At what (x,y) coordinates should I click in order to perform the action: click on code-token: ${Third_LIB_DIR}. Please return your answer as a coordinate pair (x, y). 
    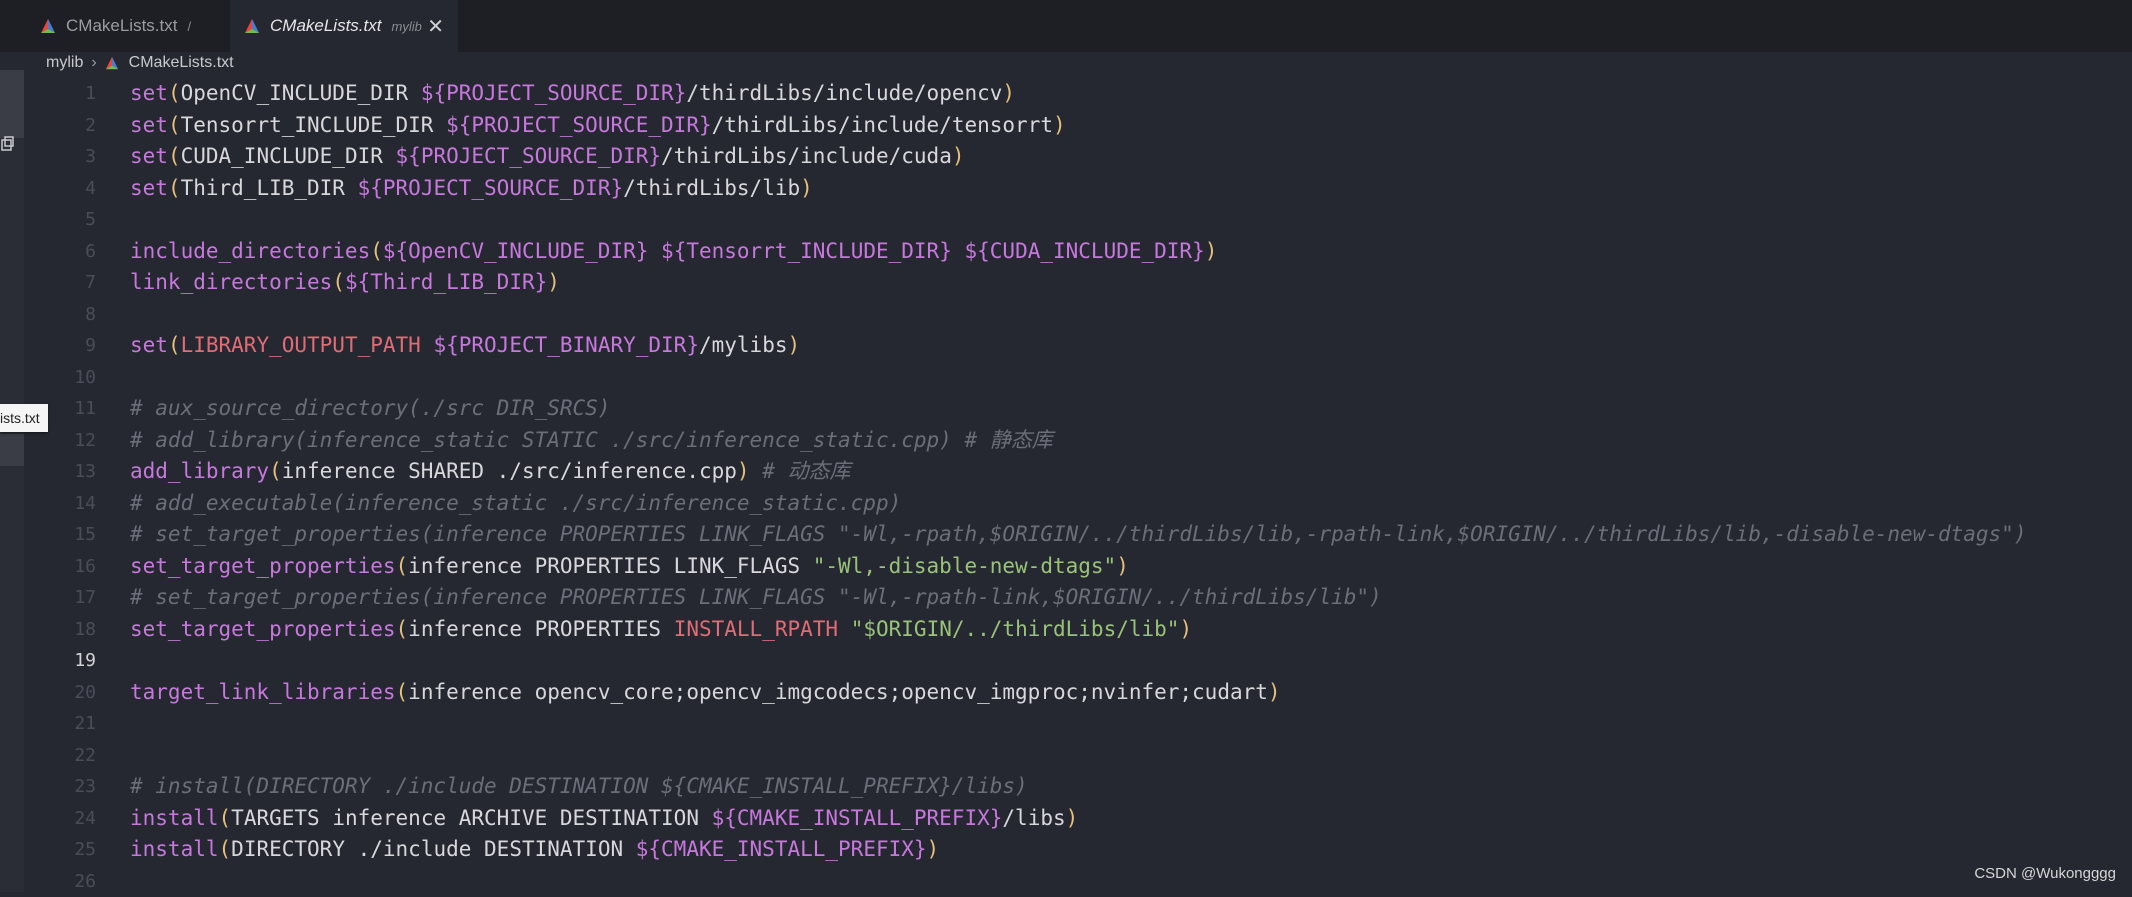
    Looking at the image, I should click on (446, 282).